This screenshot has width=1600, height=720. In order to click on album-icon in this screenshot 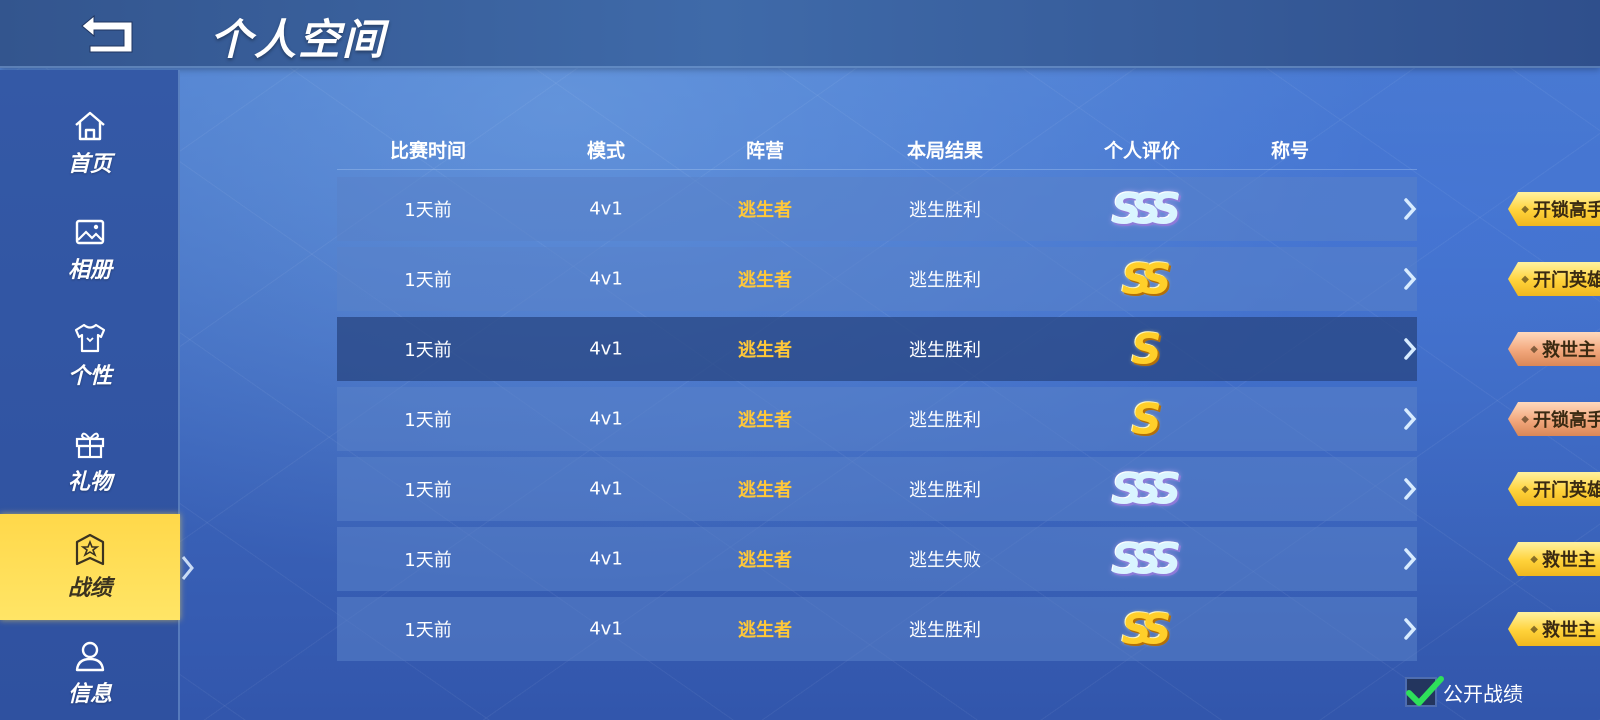, I will do `click(90, 232)`.